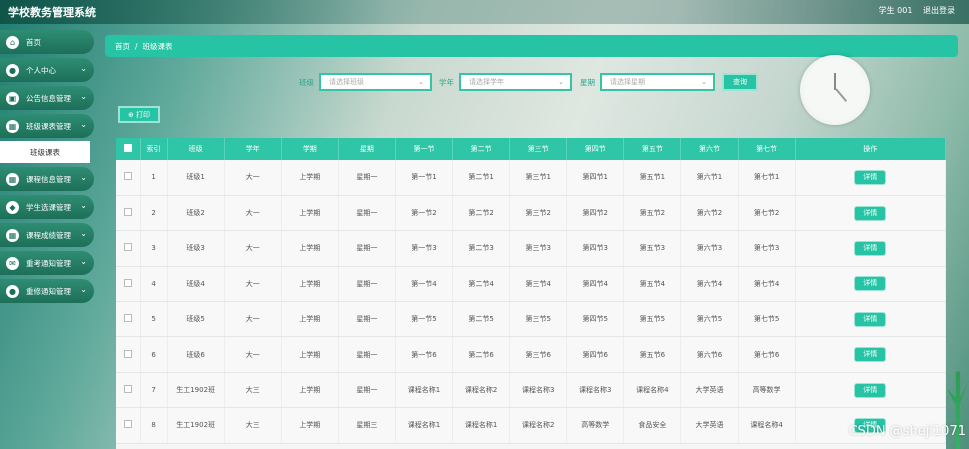 Image resolution: width=969 pixels, height=449 pixels. I want to click on table-cell: 第七节6, so click(767, 354).